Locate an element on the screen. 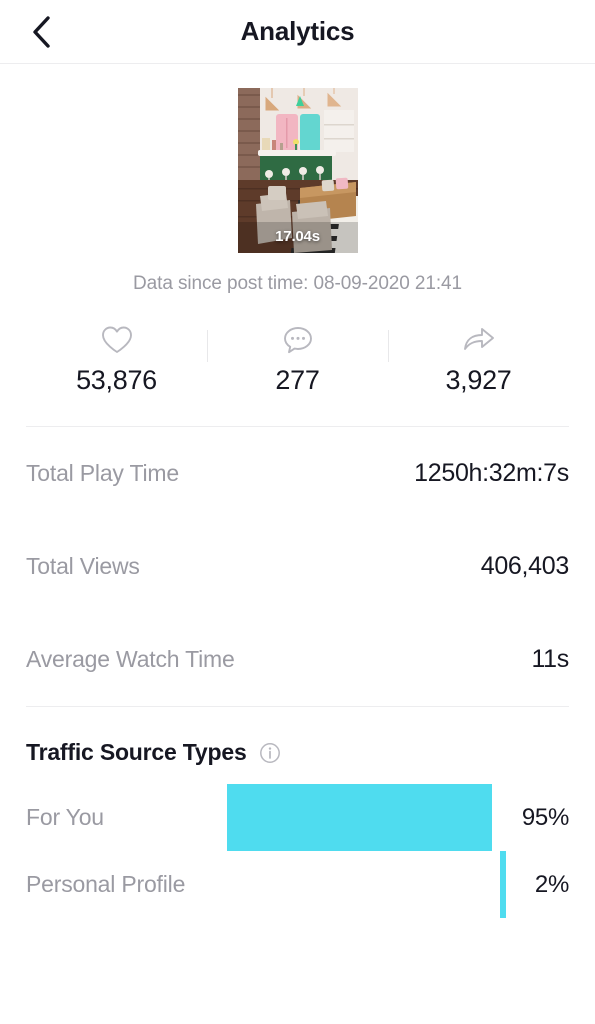 The image size is (595, 1024). metric-label: Total Play Time is located at coordinates (102, 473).